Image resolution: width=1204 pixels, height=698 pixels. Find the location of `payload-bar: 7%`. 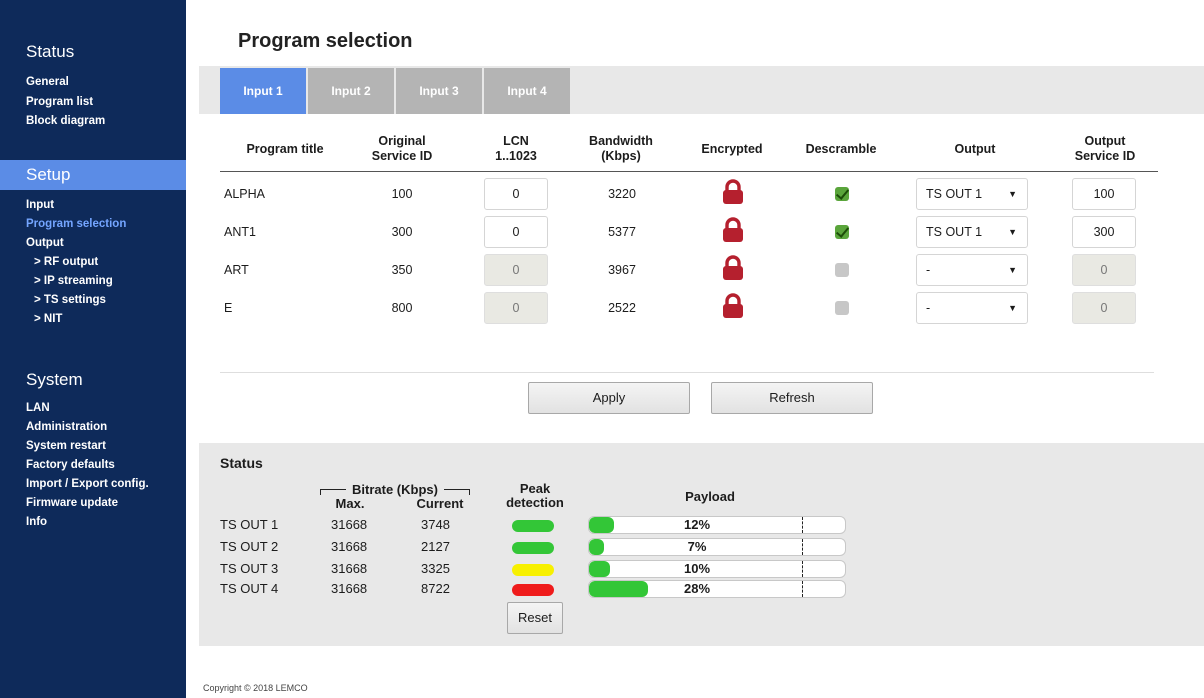

payload-bar: 7% is located at coordinates (717, 547).